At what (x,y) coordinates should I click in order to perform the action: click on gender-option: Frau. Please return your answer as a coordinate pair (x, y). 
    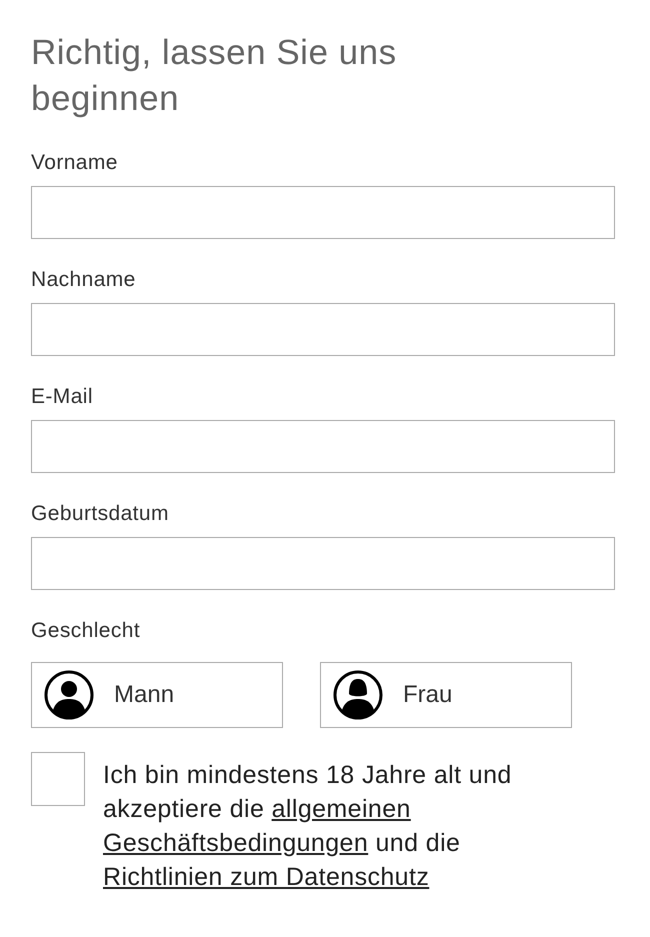
    Looking at the image, I should click on (446, 695).